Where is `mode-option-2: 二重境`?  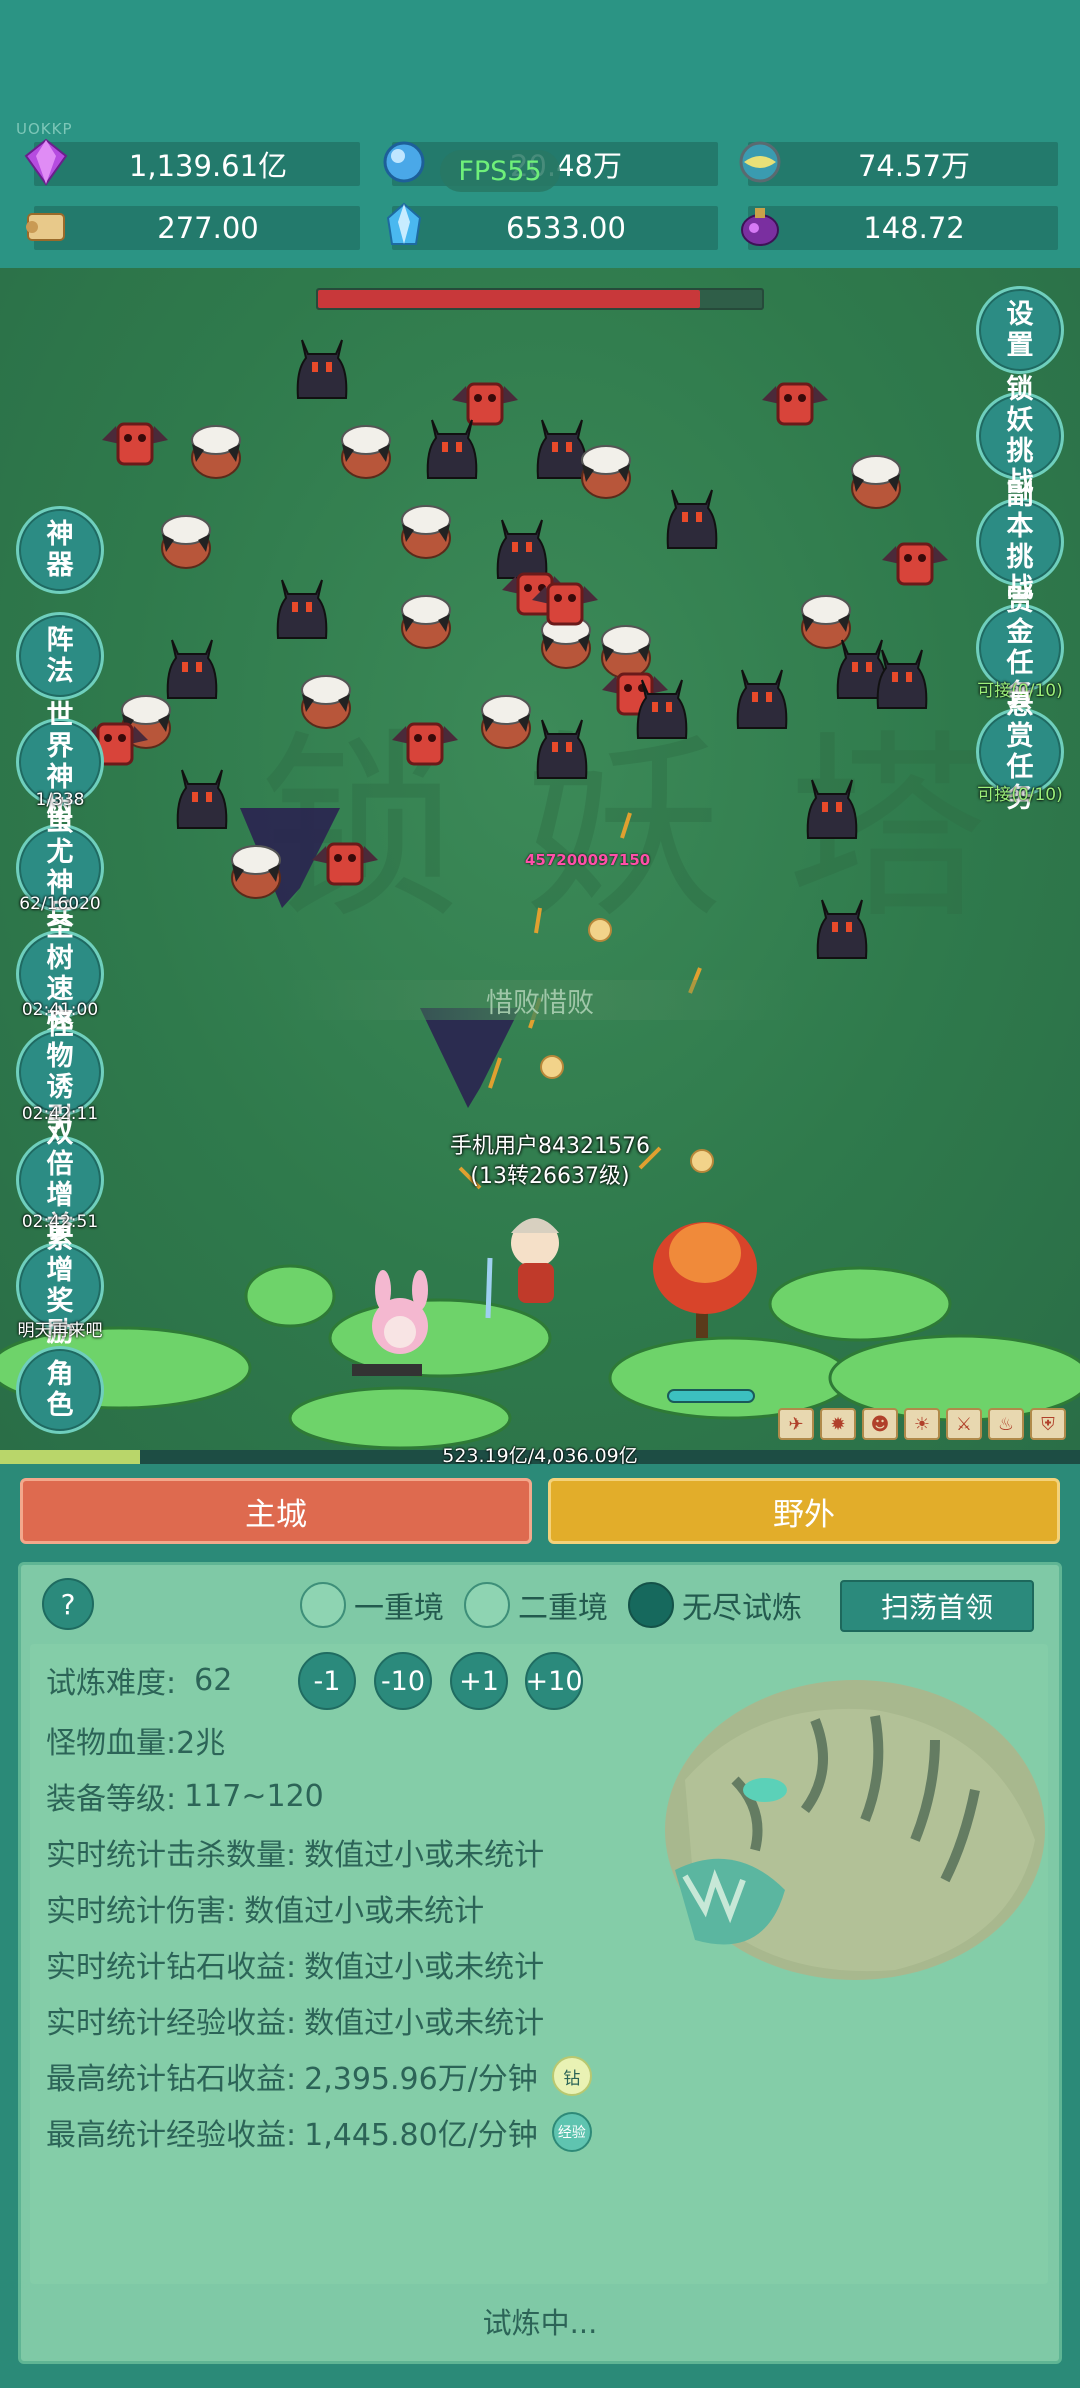 mode-option-2: 二重境 is located at coordinates (536, 1605).